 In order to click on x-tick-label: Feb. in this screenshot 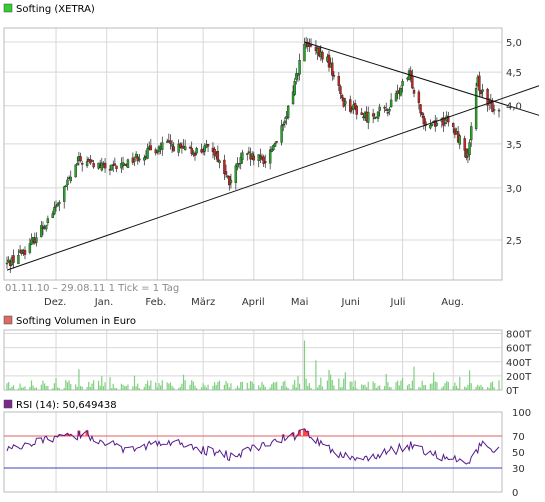, I will do `click(155, 302)`.